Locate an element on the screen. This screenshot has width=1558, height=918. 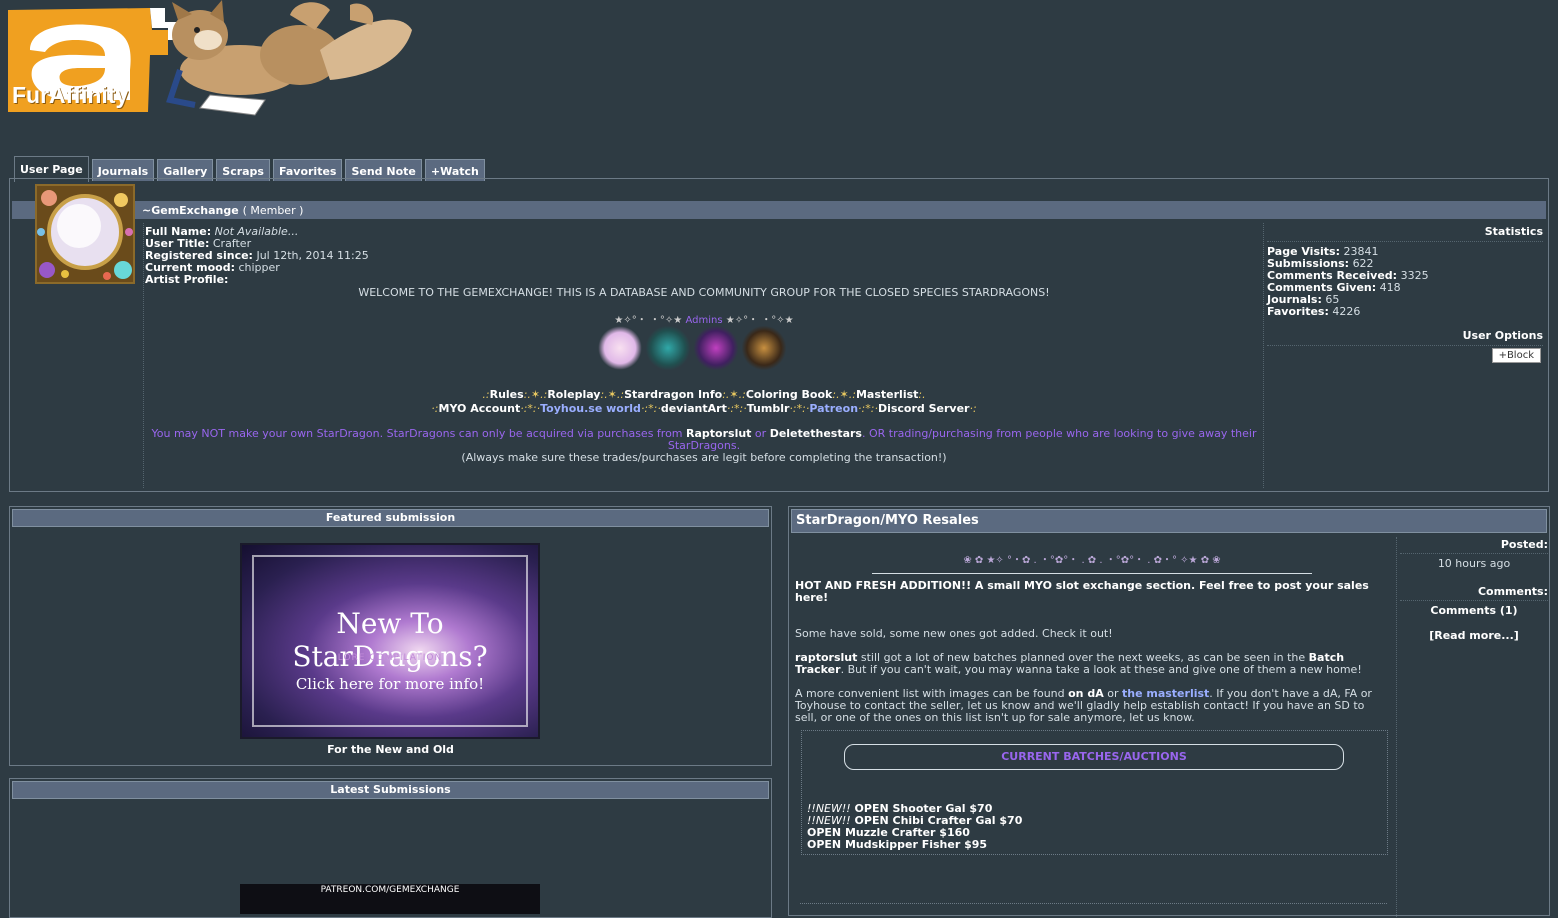
logo-text: FurAffinity is located at coordinates (70, 95).